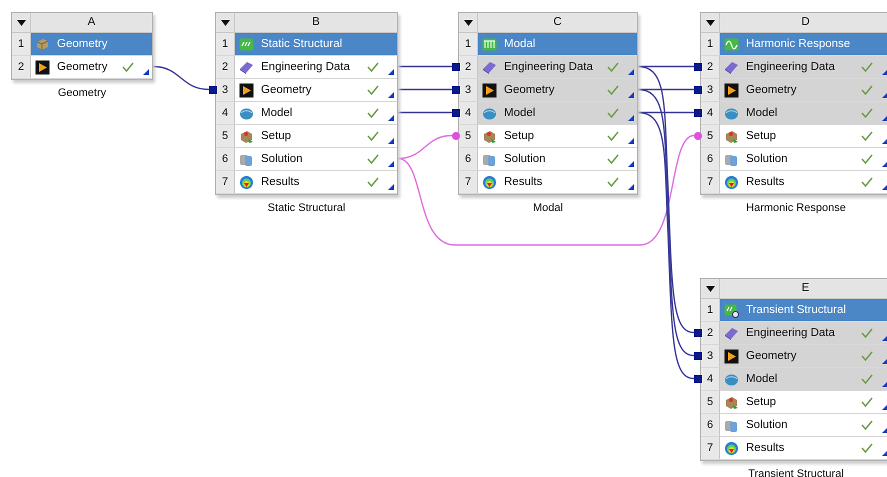 This screenshot has width=887, height=477. I want to click on row-number: 4, so click(710, 379).